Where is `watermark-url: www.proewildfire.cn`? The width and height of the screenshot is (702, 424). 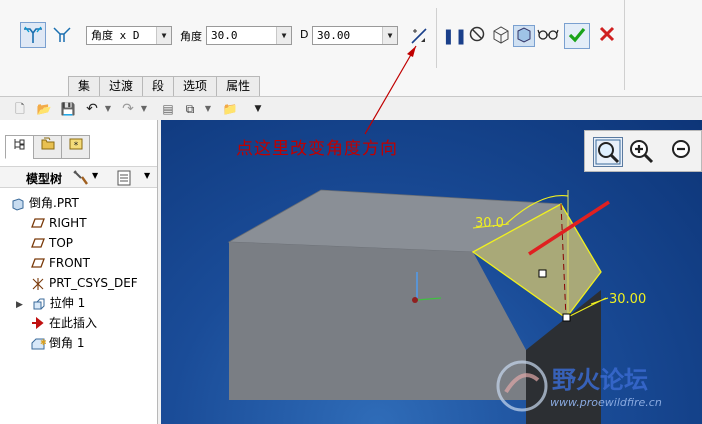
watermark-url: www.proewildfire.cn is located at coordinates (606, 402).